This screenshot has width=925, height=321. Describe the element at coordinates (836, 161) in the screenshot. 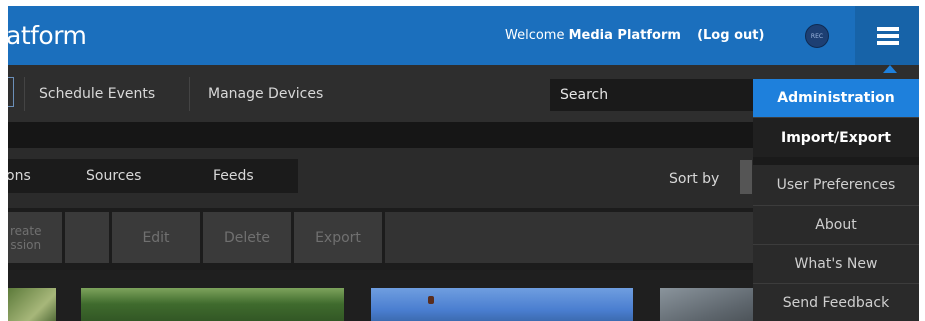

I see `menu-divider` at that location.